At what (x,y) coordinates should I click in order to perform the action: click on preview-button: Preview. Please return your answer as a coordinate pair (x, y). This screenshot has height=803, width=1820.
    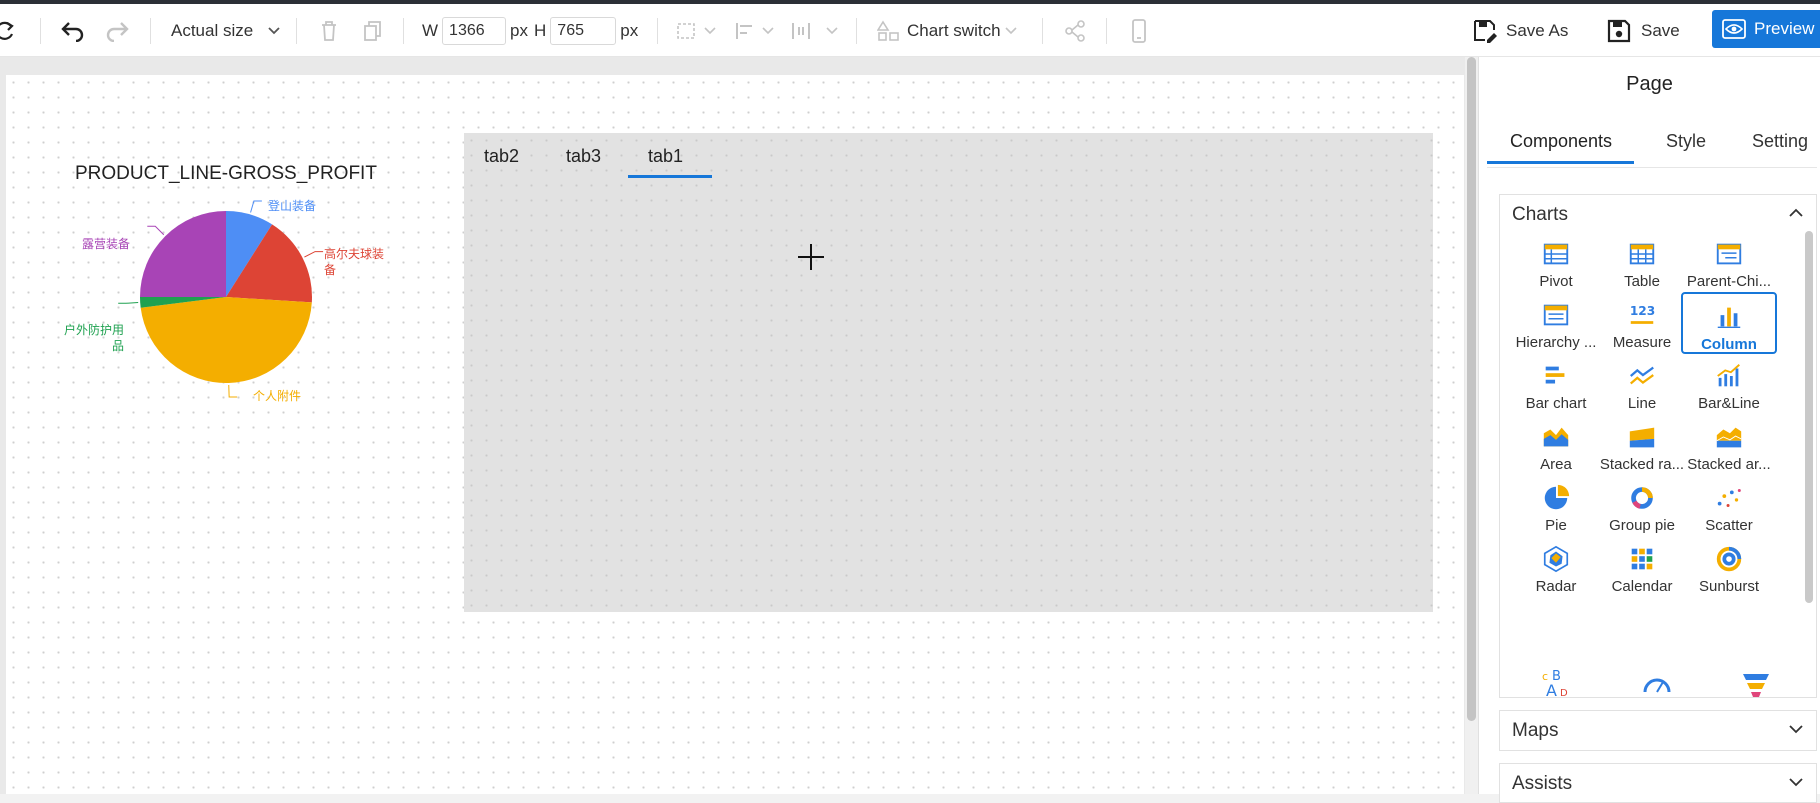
    Looking at the image, I should click on (1766, 29).